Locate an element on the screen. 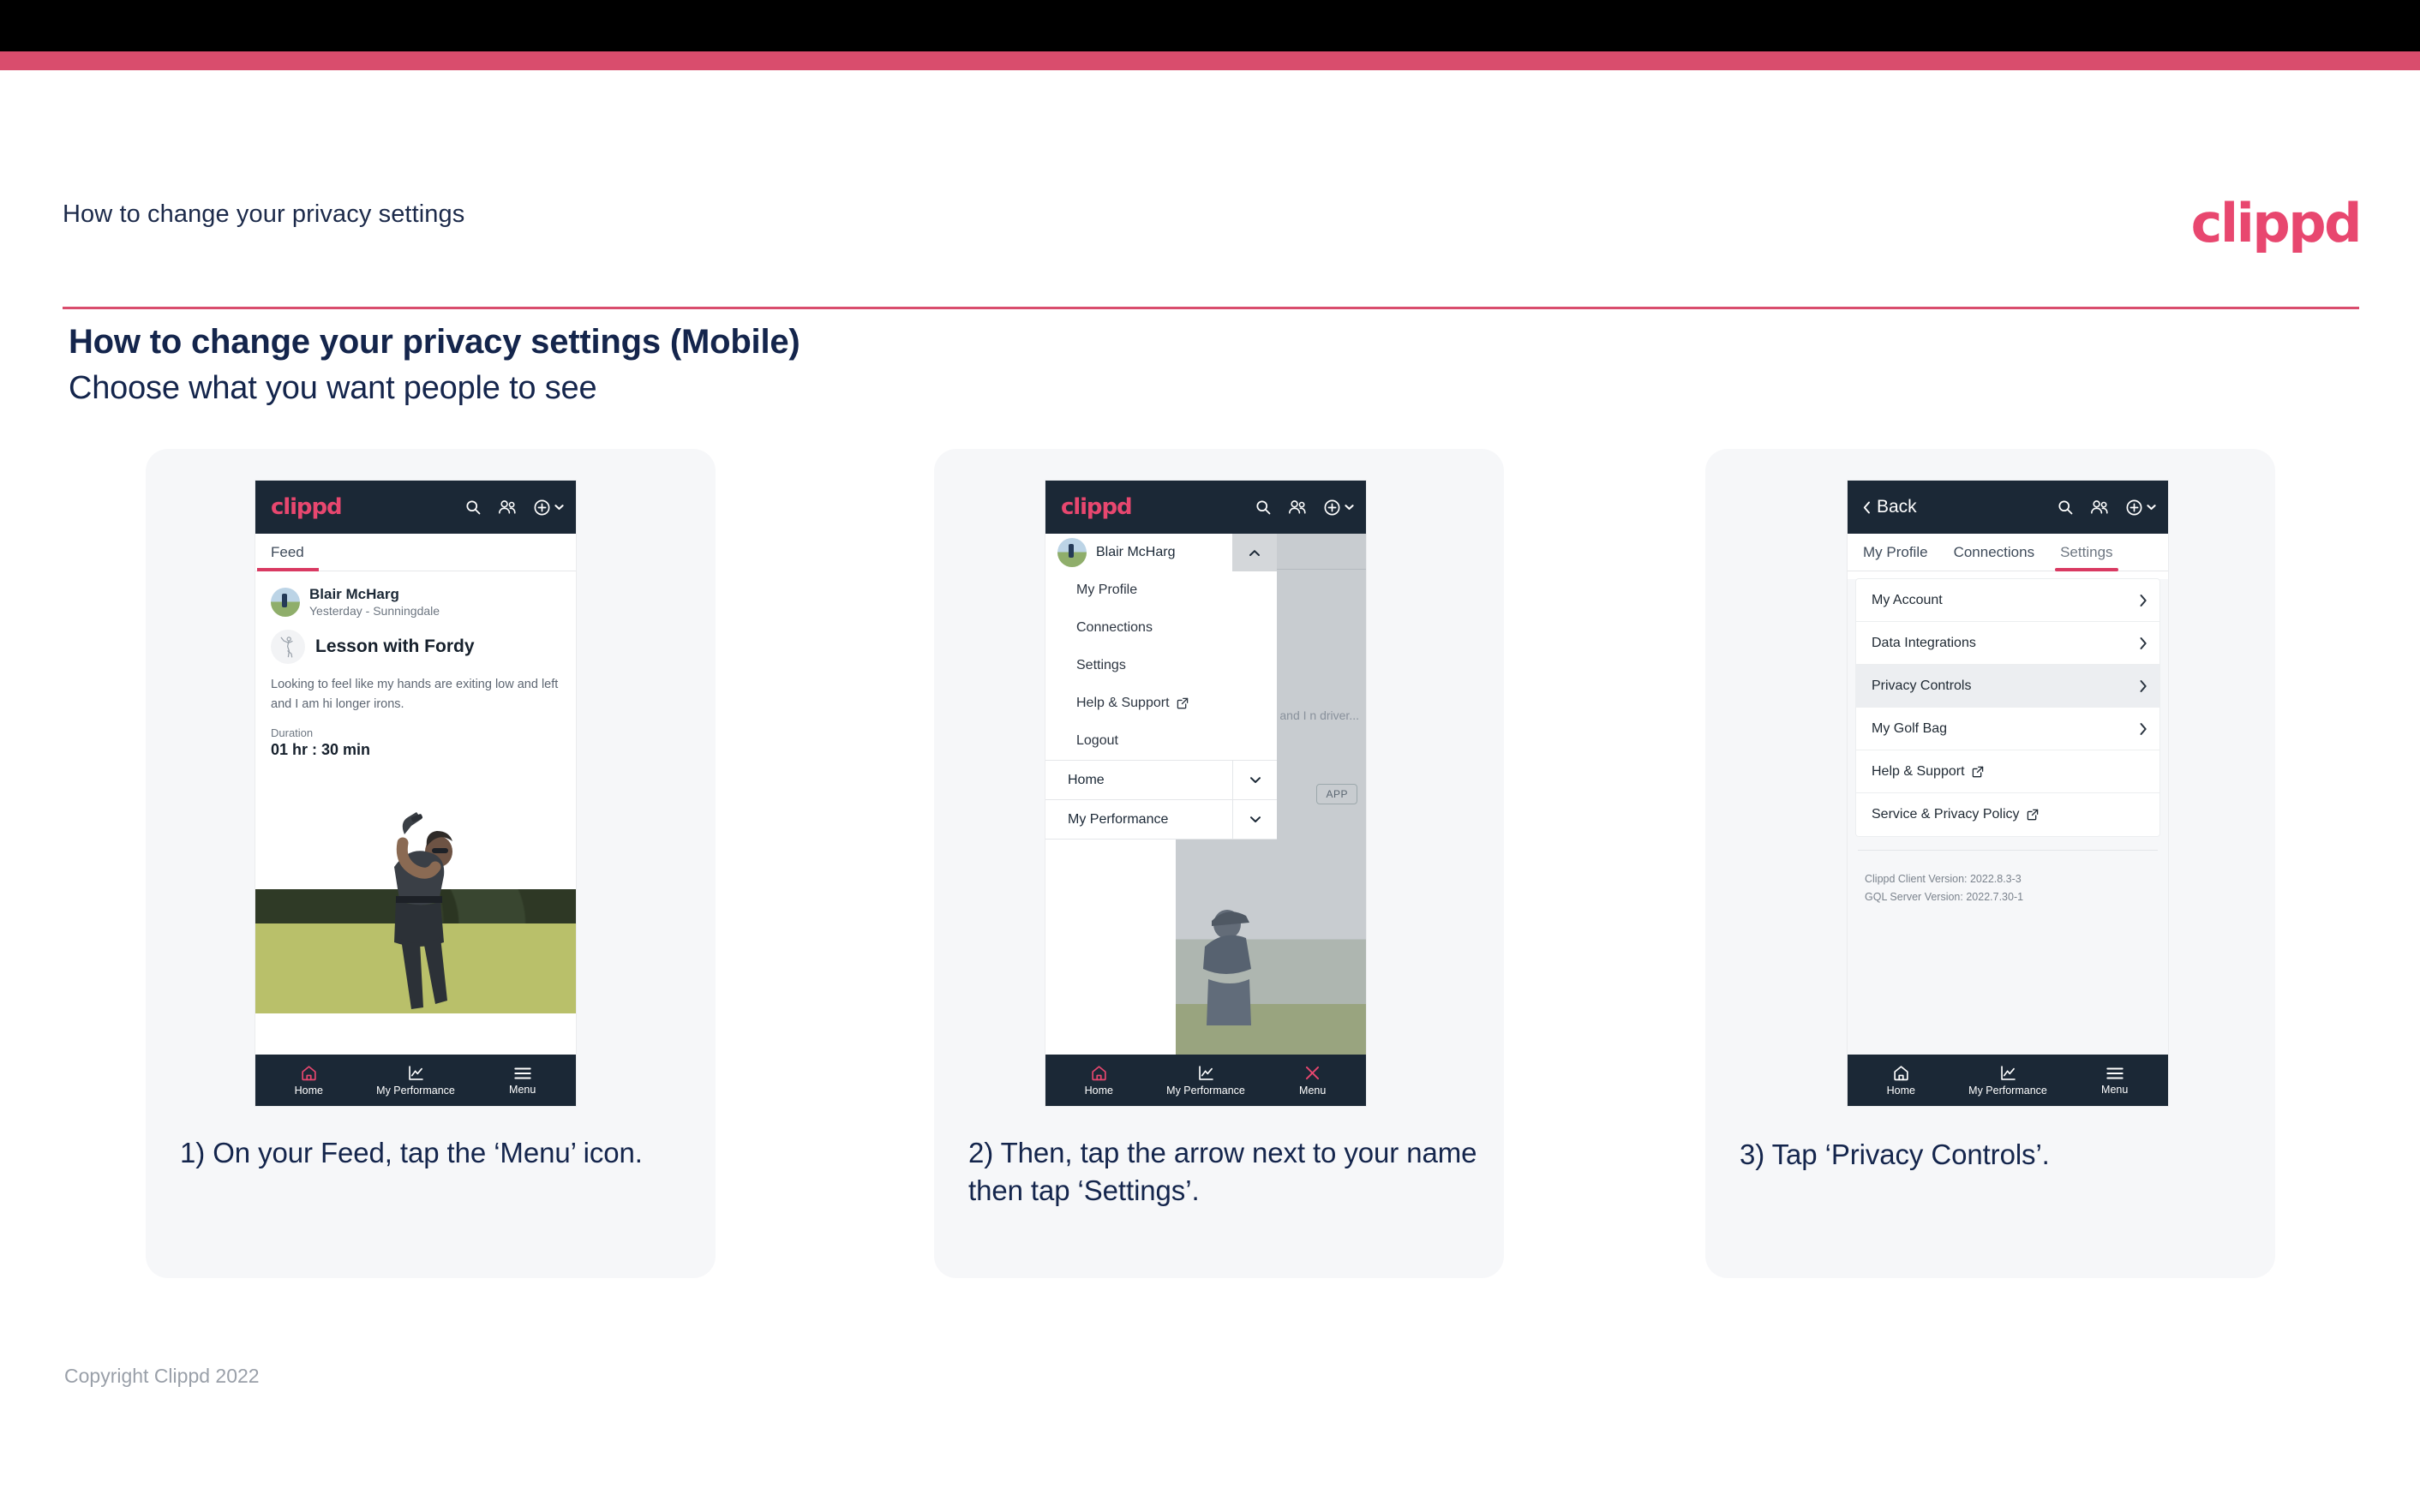 The height and width of the screenshot is (1512, 2420). menu-item-help-support: Help & Support is located at coordinates (1161, 703).